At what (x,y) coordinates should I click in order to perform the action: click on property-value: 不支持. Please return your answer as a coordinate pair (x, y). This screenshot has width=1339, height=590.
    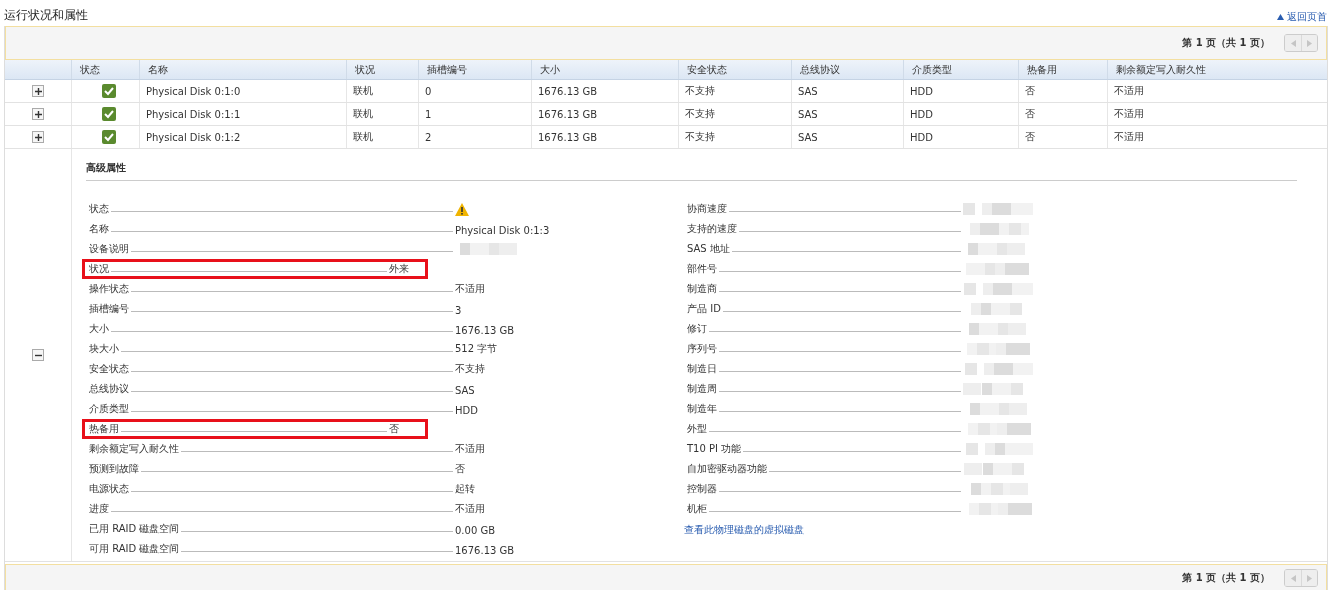
    Looking at the image, I should click on (470, 369).